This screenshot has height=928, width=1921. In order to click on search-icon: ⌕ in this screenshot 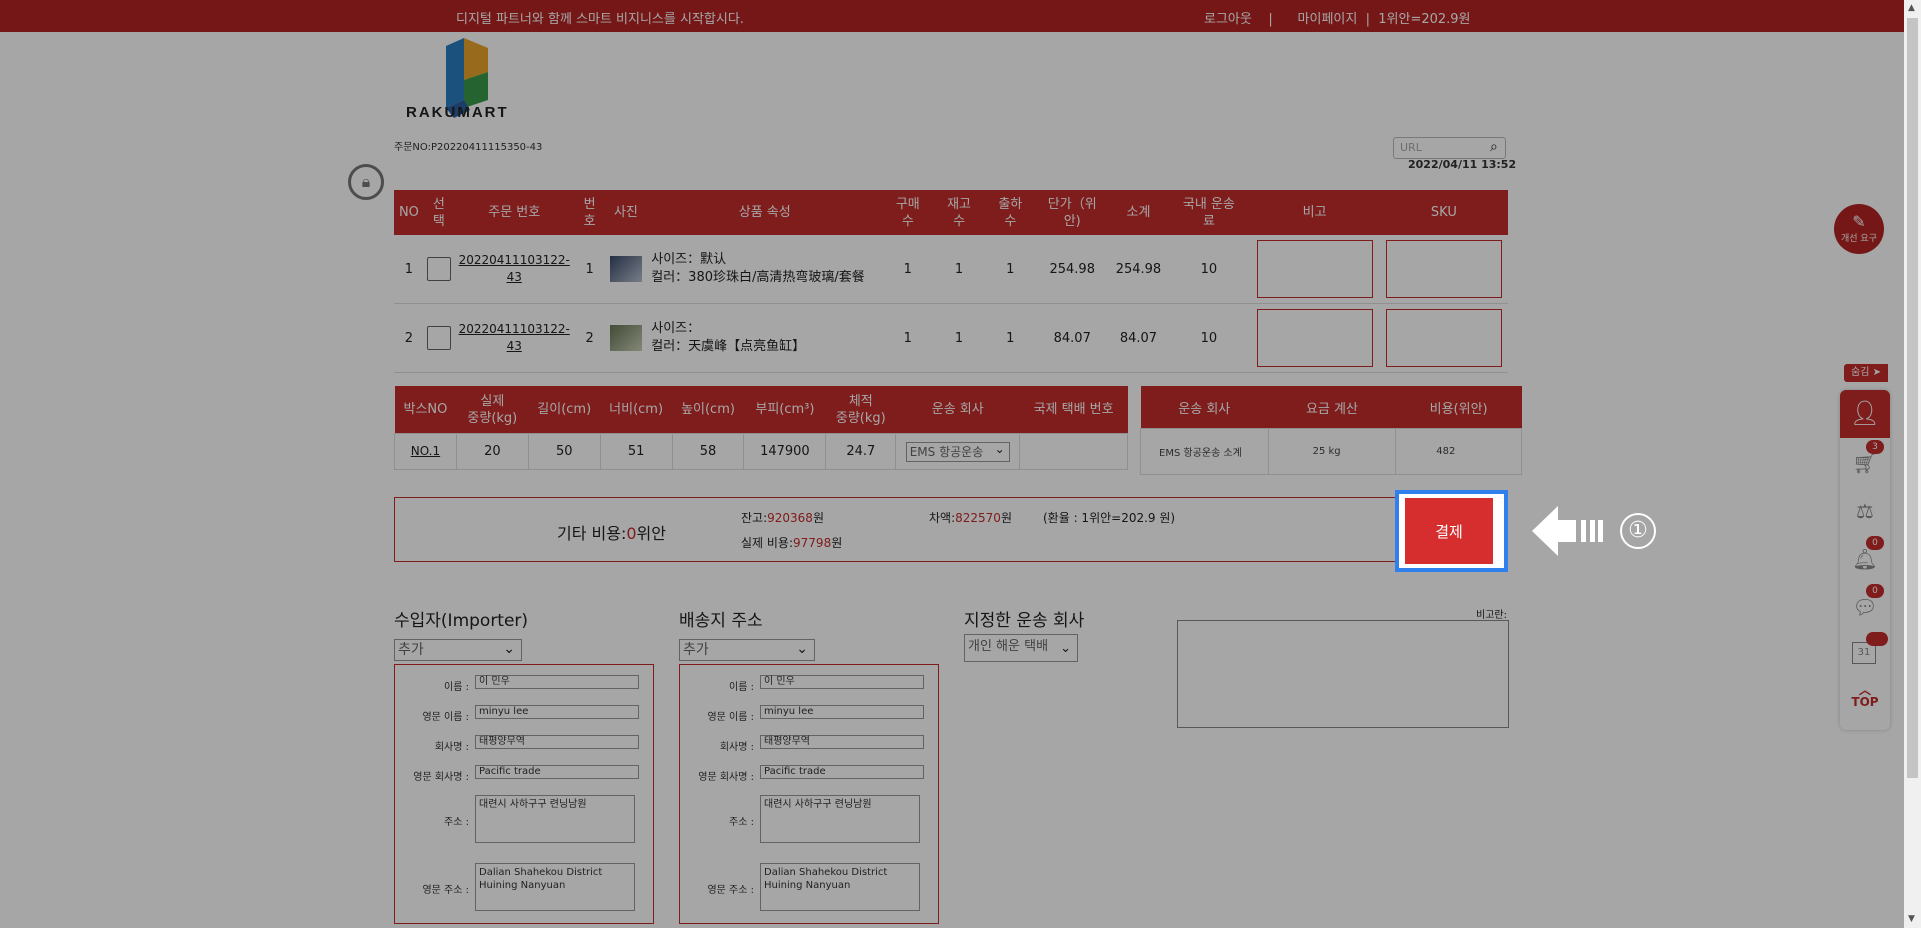, I will do `click(1494, 147)`.